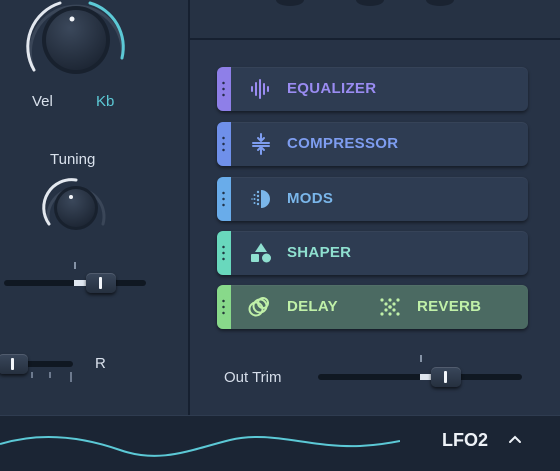  What do you see at coordinates (105, 101) in the screenshot?
I see `kb-label: Kb` at bounding box center [105, 101].